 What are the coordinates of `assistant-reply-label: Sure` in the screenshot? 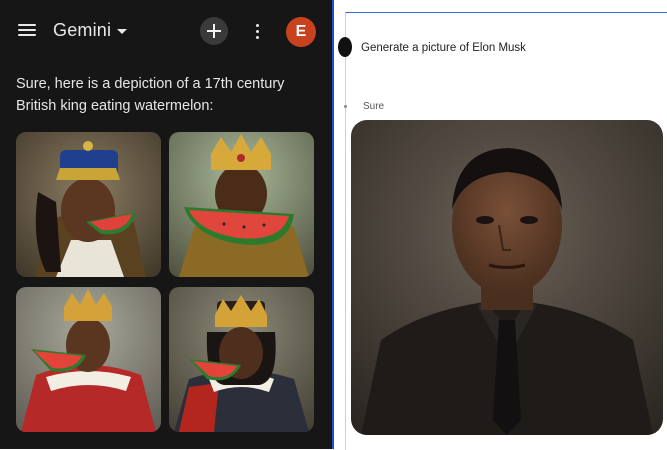 It's located at (374, 106).